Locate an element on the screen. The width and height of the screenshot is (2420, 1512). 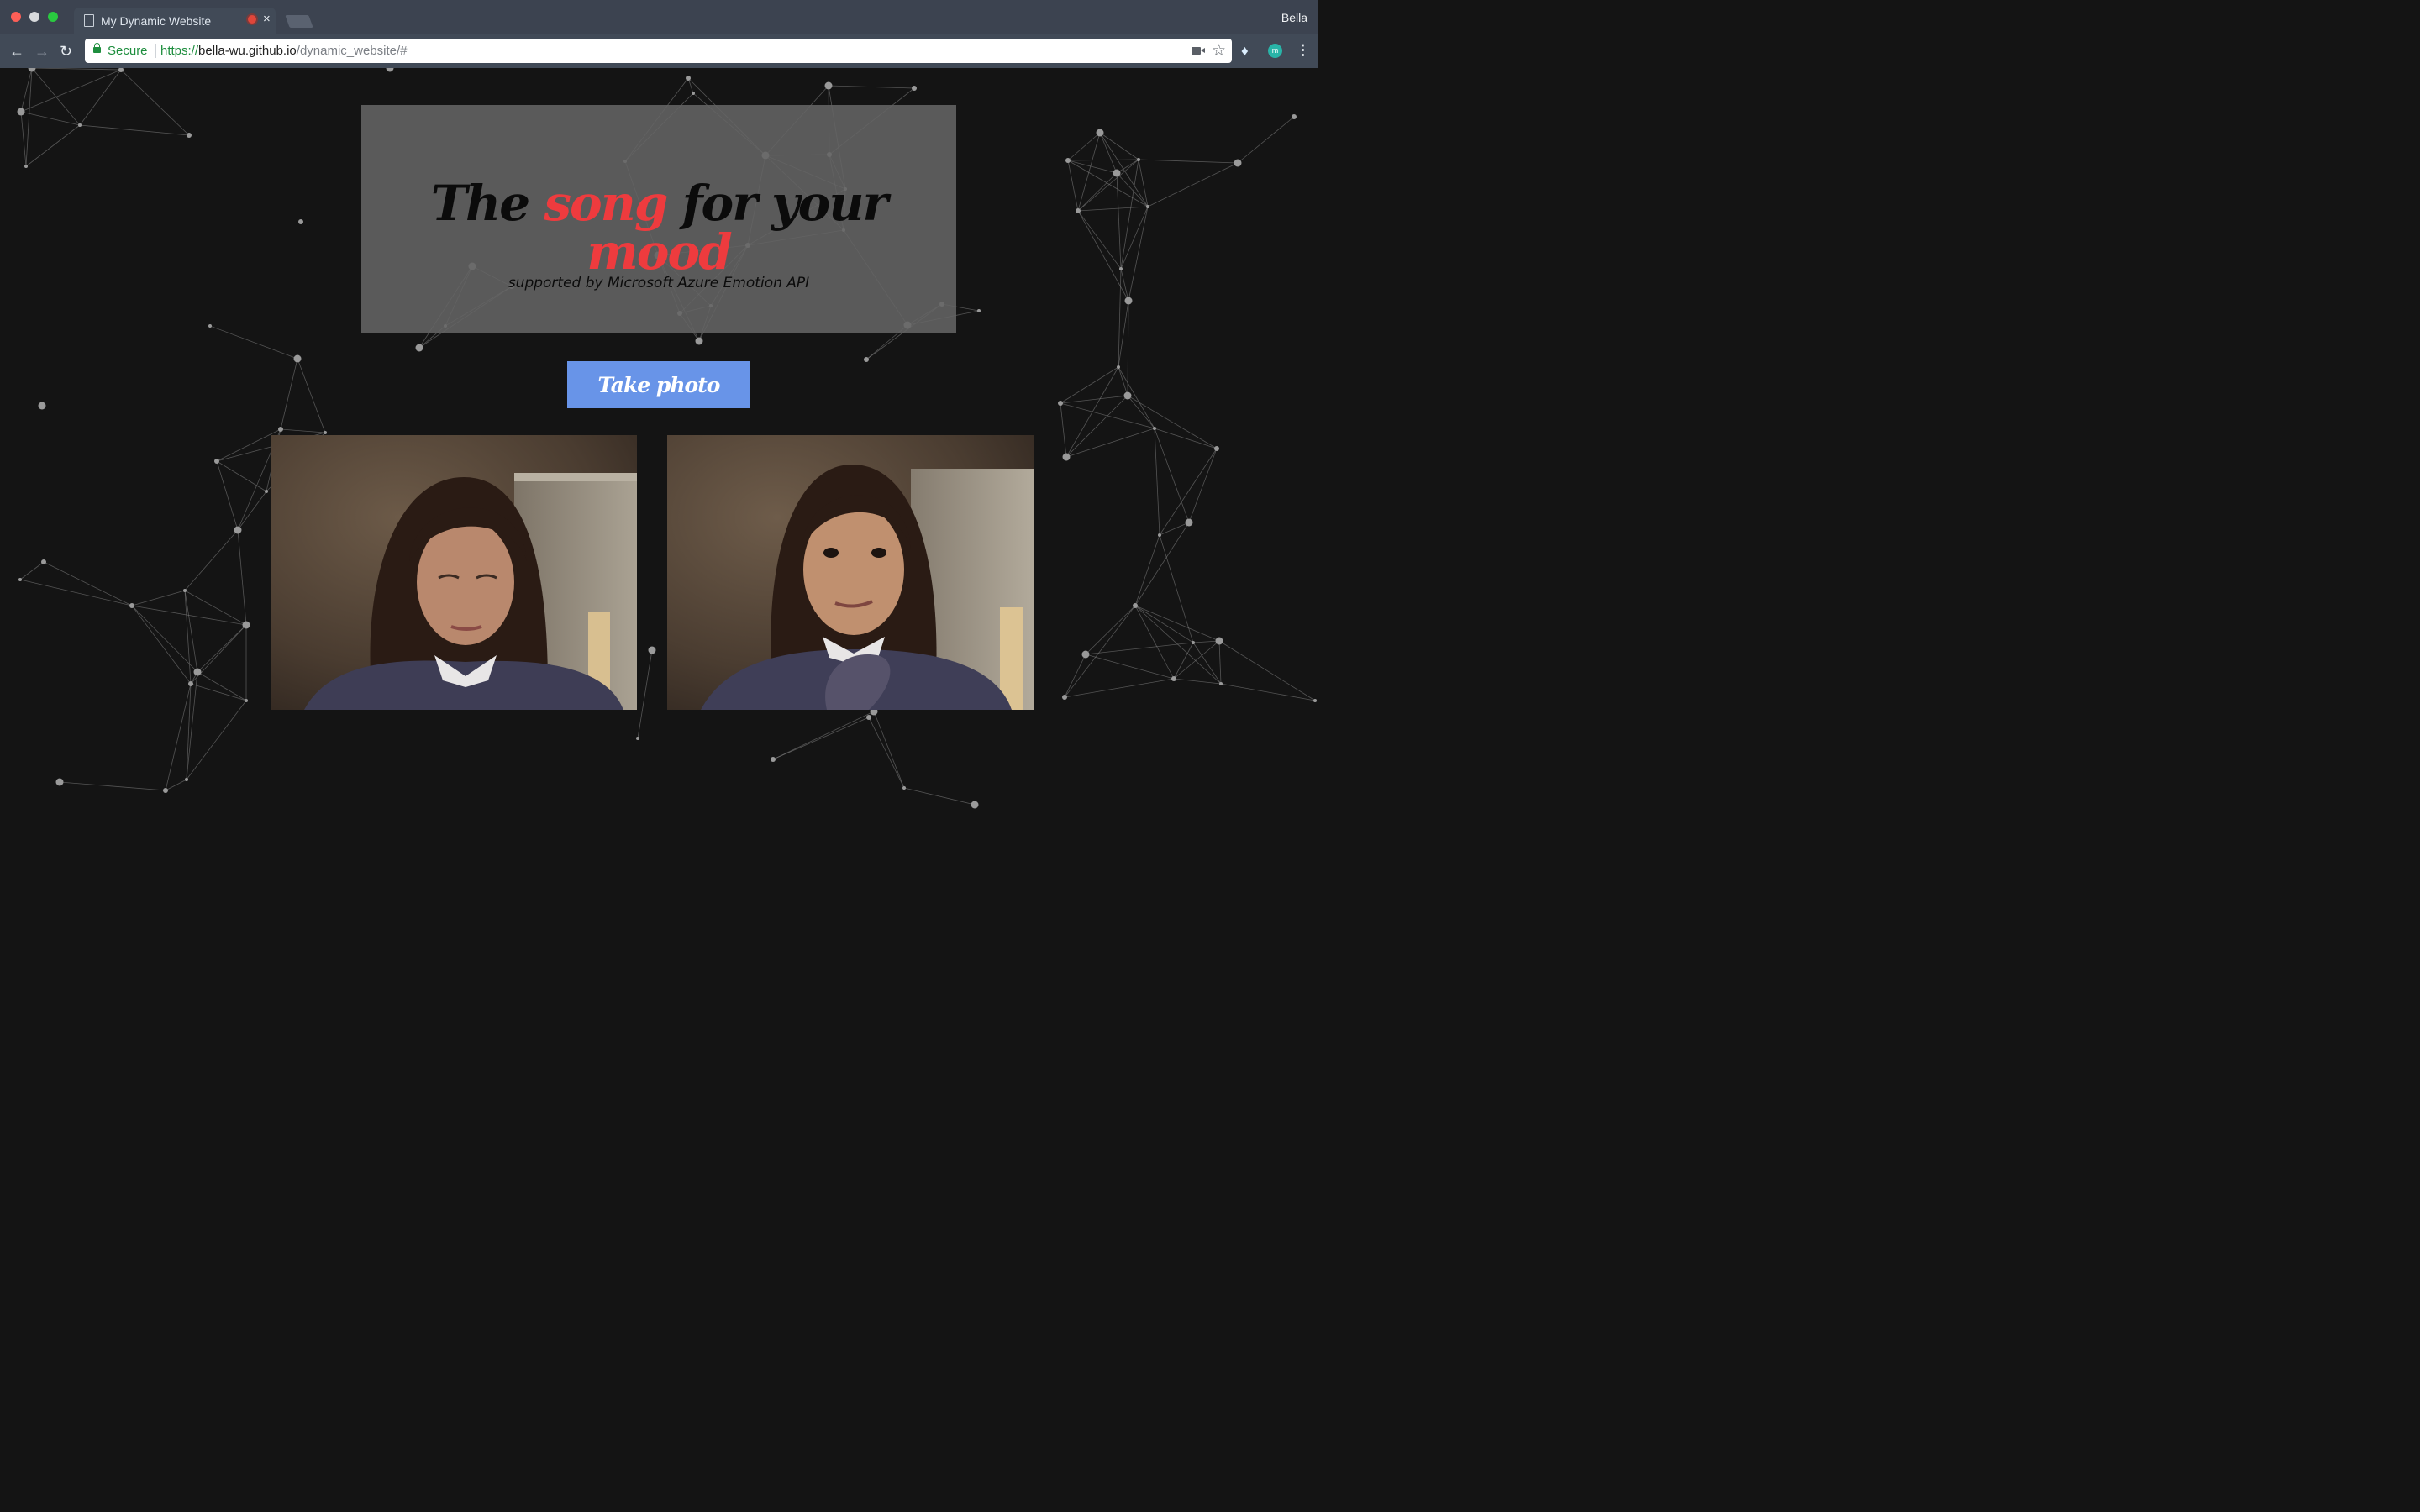
back-icon: ← is located at coordinates (16, 51).